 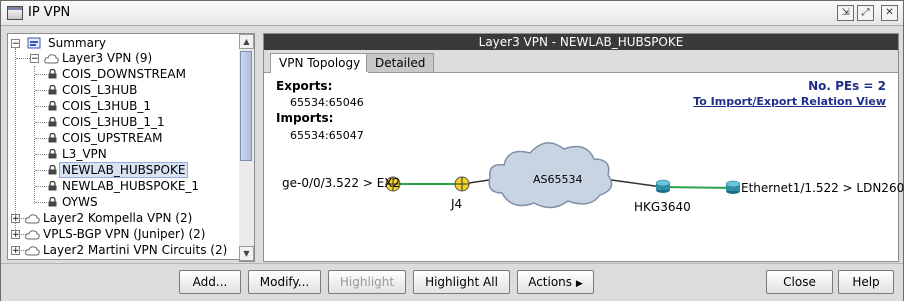 What do you see at coordinates (246, 253) in the screenshot?
I see `scroll-down-icon: ▼` at bounding box center [246, 253].